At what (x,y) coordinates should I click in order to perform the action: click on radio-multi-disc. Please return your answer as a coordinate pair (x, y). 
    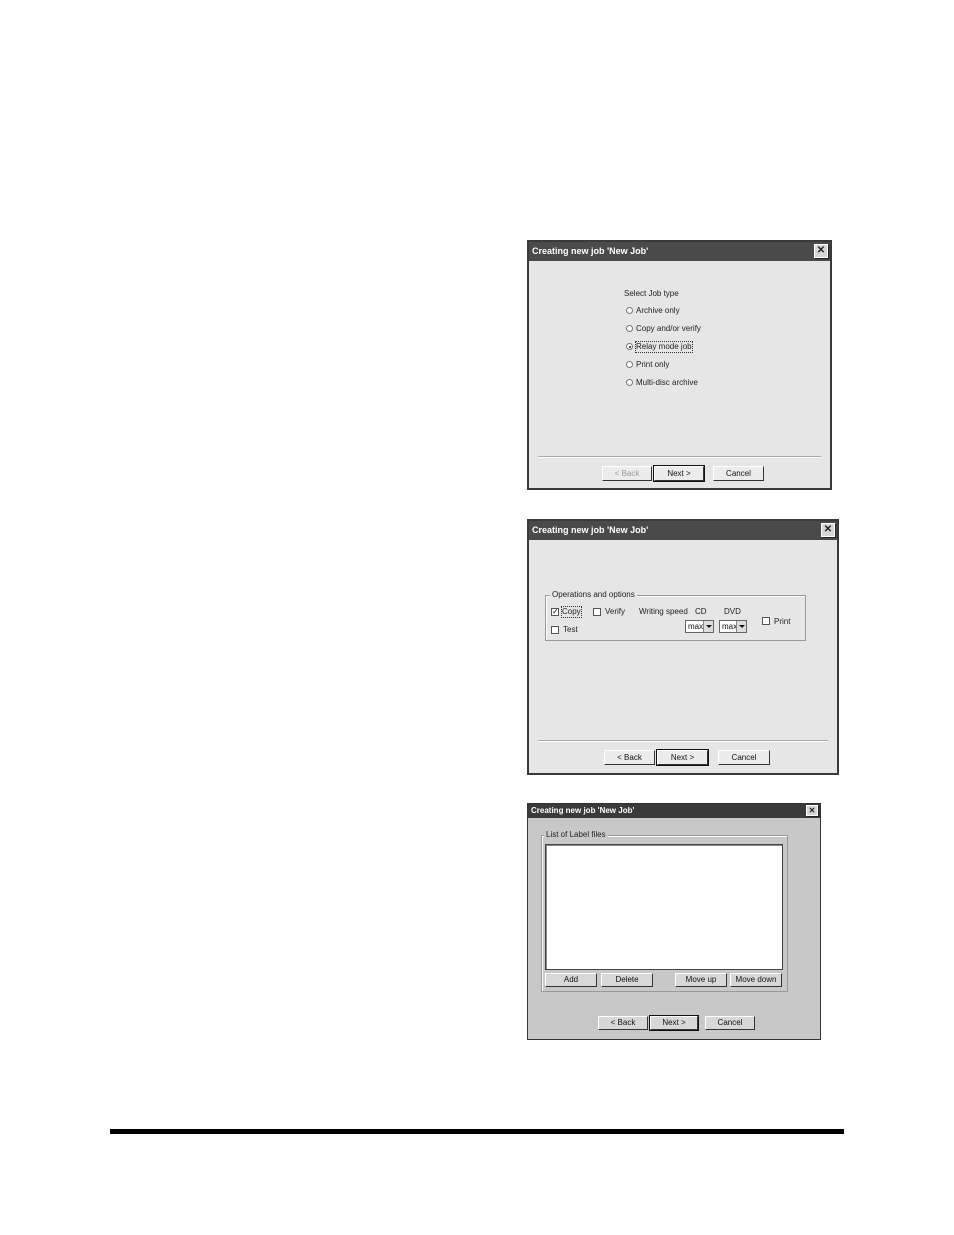
    Looking at the image, I should click on (629, 382).